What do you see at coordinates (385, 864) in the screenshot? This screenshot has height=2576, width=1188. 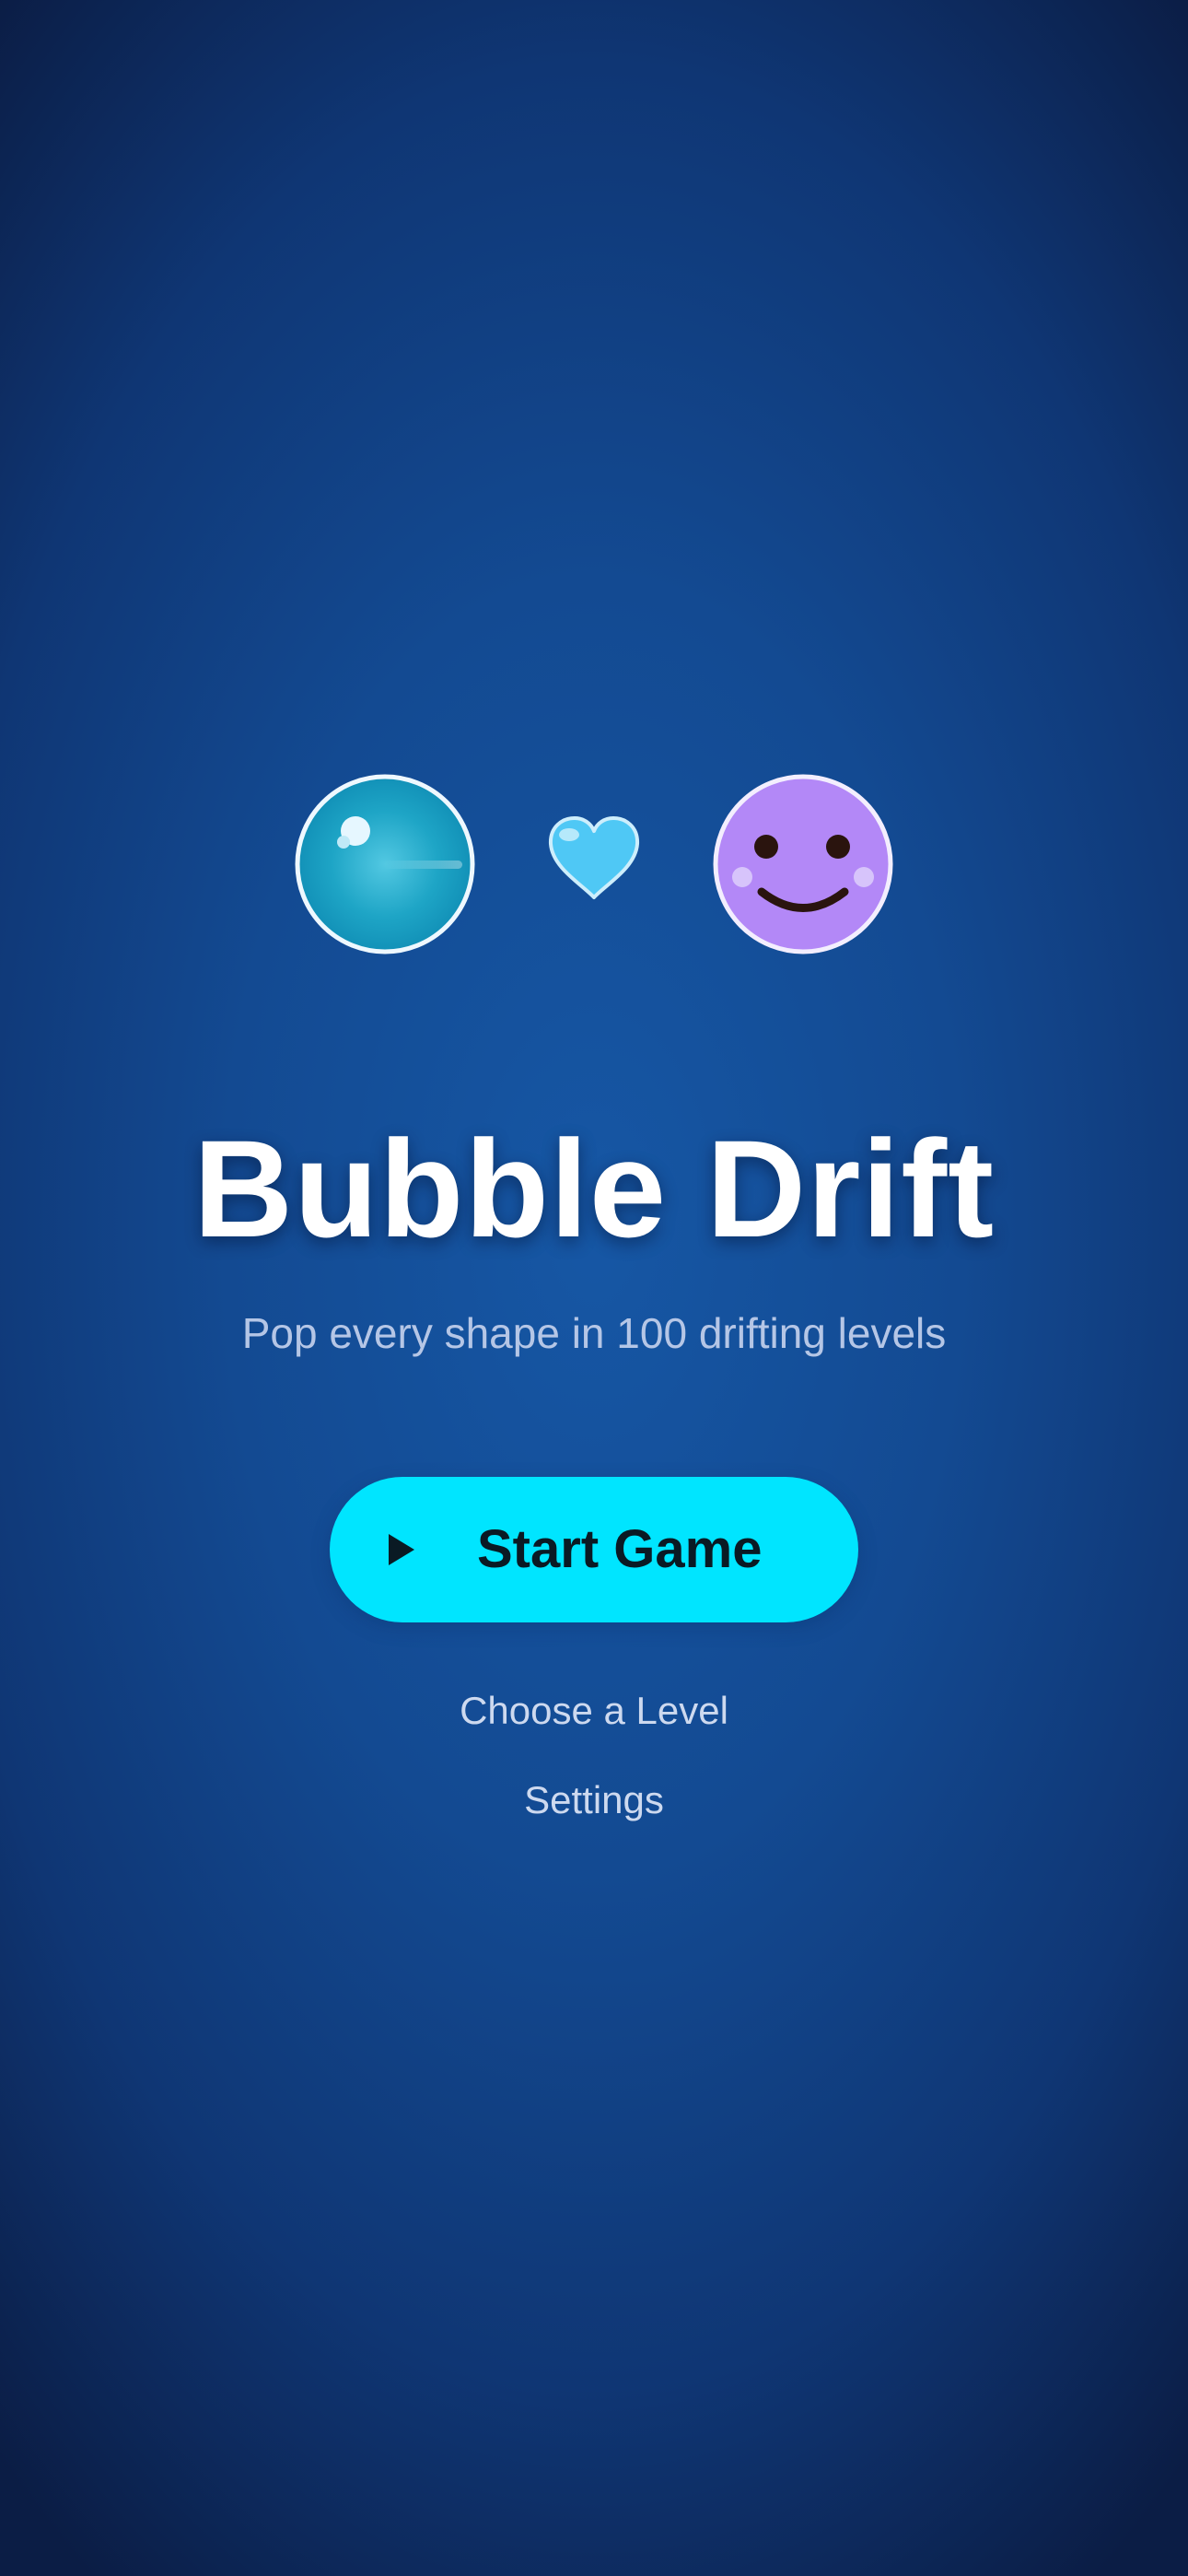 I see `bubble-icon` at bounding box center [385, 864].